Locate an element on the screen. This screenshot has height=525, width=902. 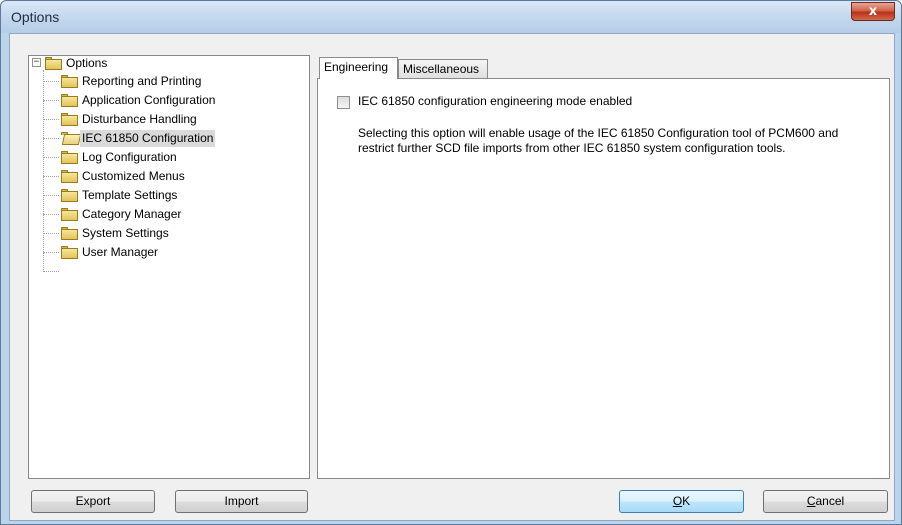
tree-item-system-settings: System Settings is located at coordinates (125, 233).